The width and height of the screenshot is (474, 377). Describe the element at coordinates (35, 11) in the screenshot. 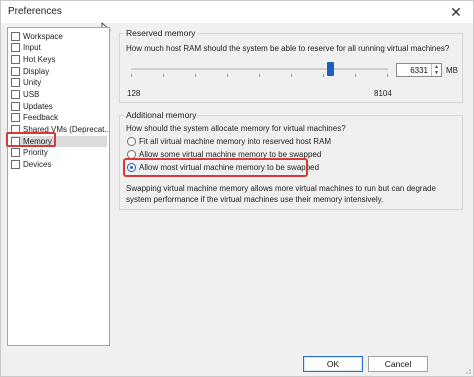

I see `window-title: Preferences` at that location.